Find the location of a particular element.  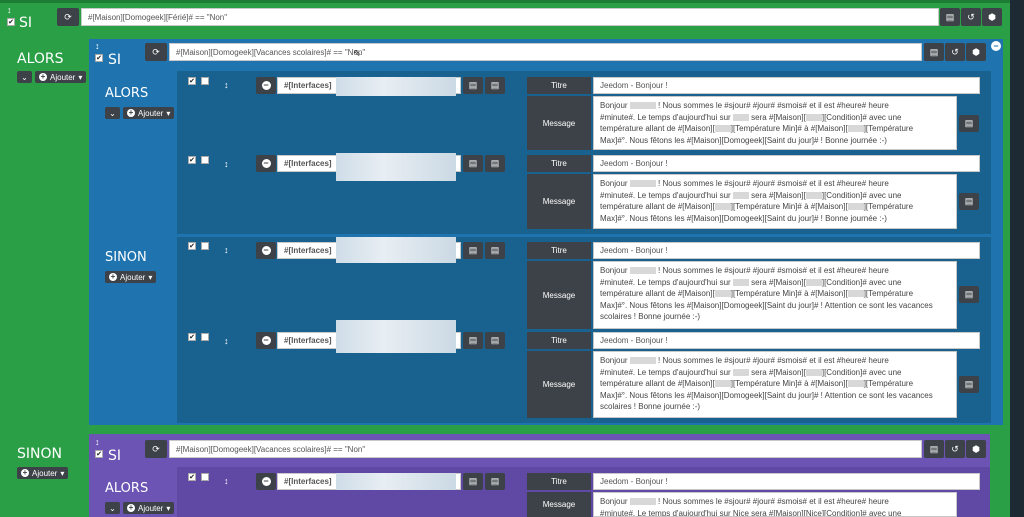

inner-si-label: SI is located at coordinates (115, 60).